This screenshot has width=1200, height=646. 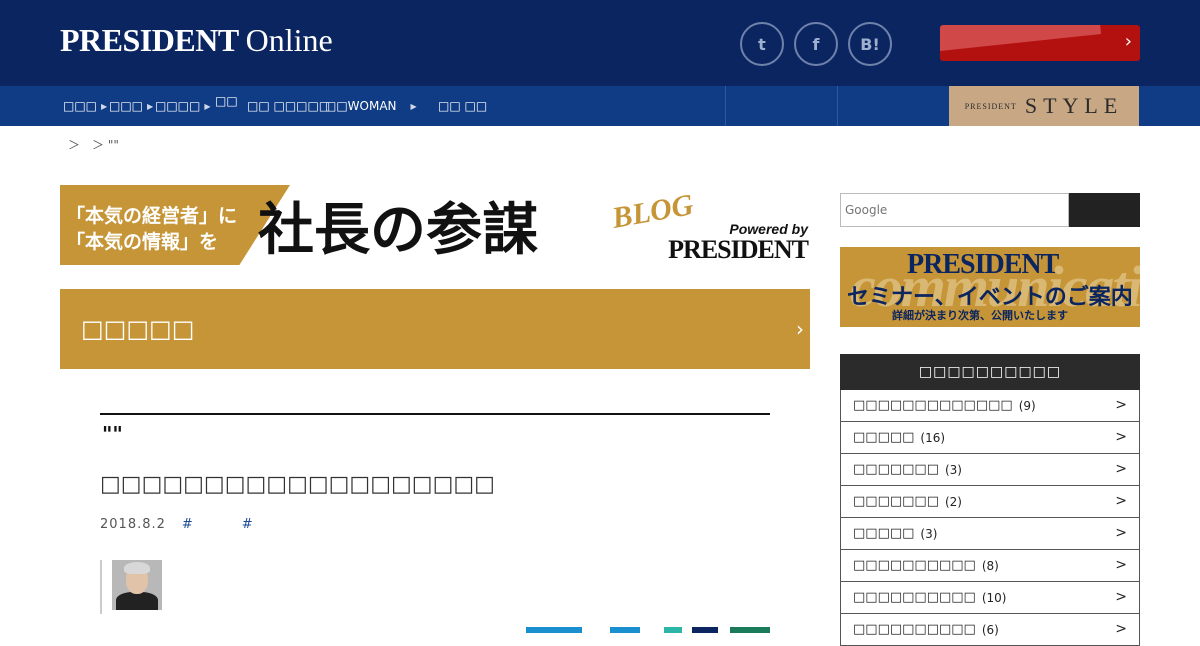 I want to click on search-button, so click(x=1104, y=210).